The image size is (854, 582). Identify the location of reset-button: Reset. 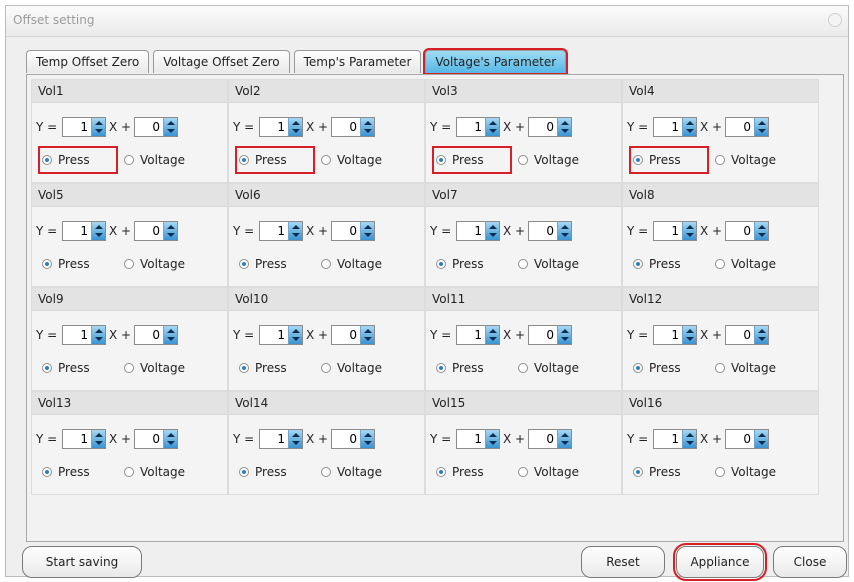
(623, 562).